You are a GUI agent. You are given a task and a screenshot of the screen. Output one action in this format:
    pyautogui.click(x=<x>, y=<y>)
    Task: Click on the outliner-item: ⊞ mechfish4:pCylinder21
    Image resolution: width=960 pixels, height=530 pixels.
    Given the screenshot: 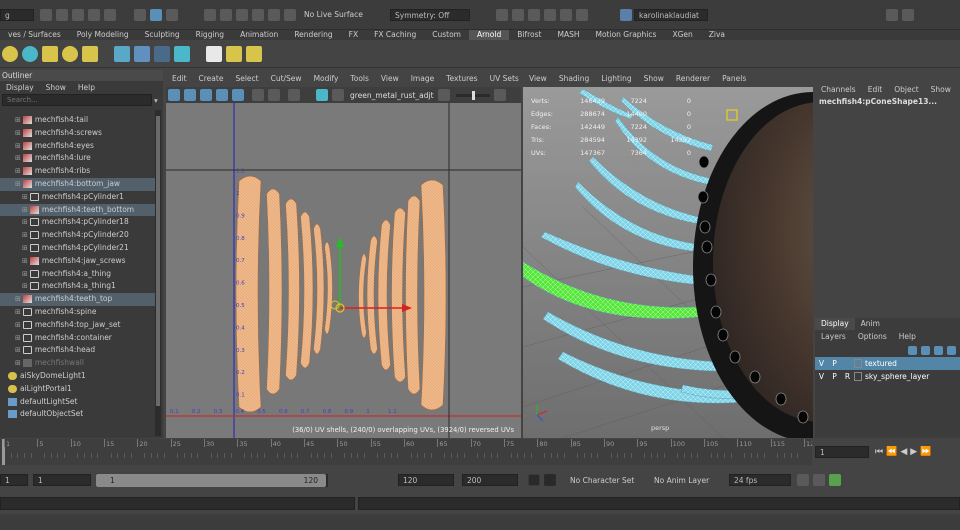 What is the action you would take?
    pyautogui.click(x=77, y=248)
    